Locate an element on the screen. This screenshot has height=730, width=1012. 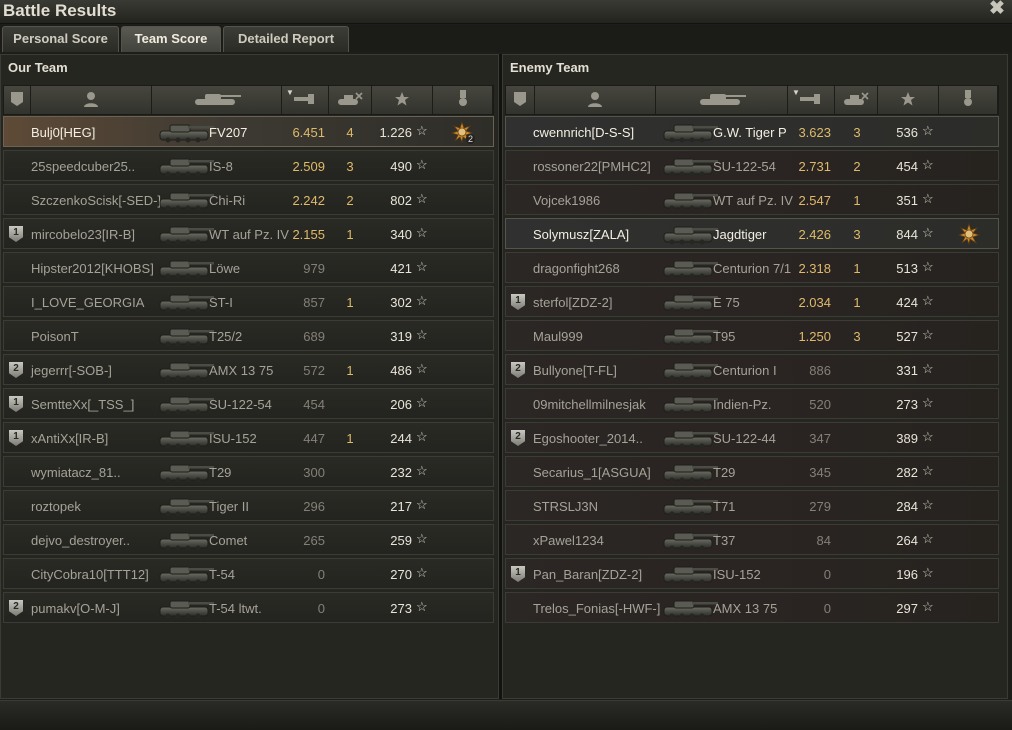
our-team-title: Our Team is located at coordinates (38, 67).